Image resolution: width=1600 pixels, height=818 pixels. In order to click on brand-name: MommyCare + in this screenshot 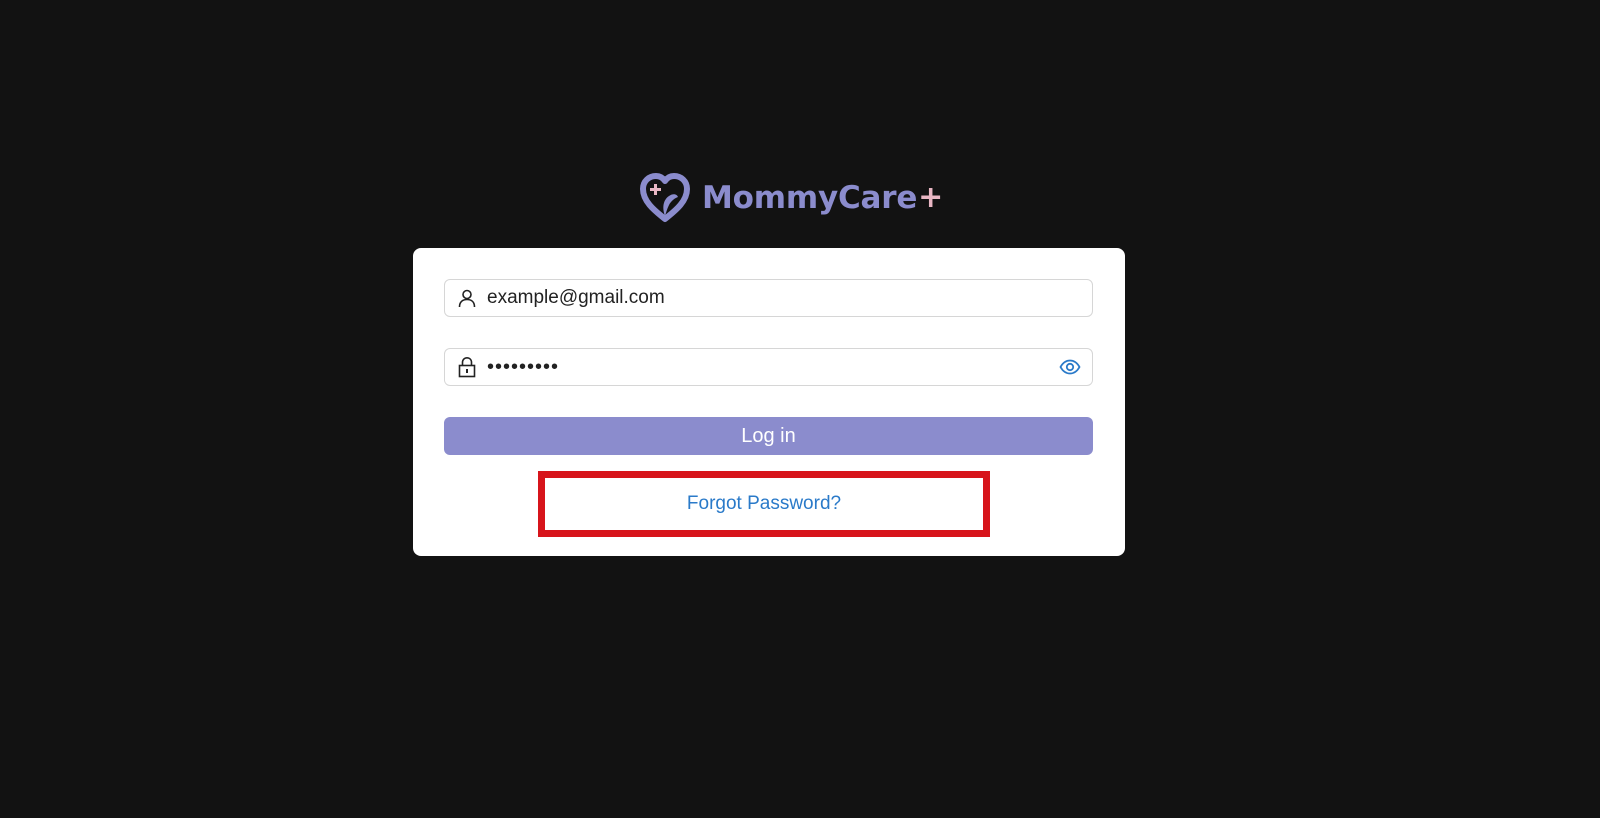, I will do `click(823, 198)`.